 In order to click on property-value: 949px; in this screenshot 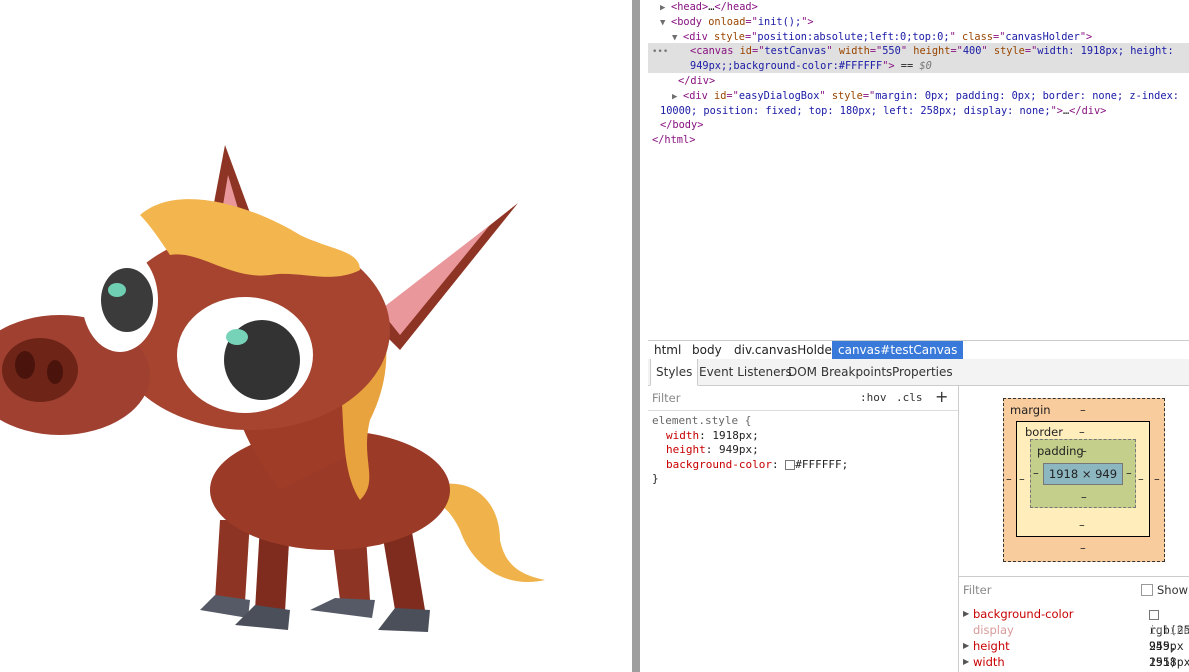, I will do `click(739, 449)`.